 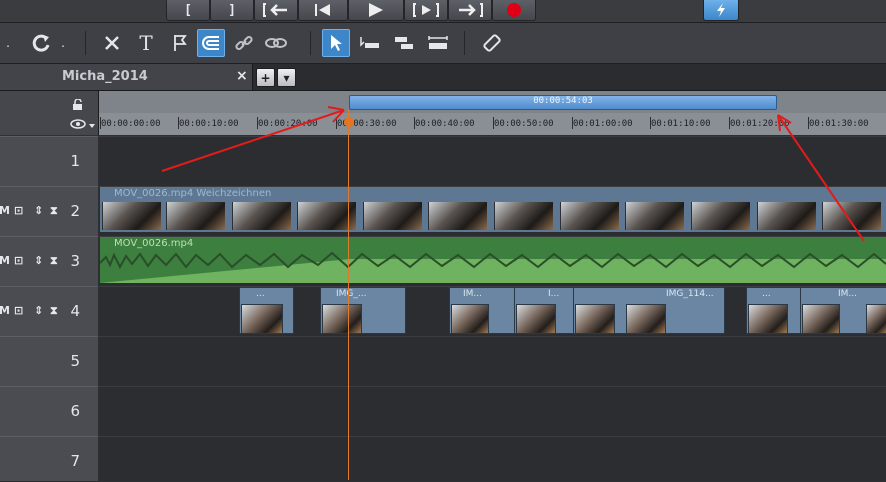 I want to click on annotation-arrow-right, so click(x=821, y=178).